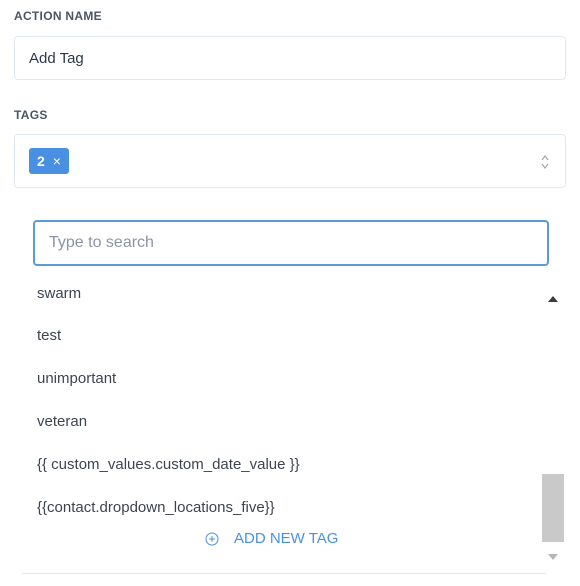  Describe the element at coordinates (290, 58) in the screenshot. I see `action-name-input` at that location.